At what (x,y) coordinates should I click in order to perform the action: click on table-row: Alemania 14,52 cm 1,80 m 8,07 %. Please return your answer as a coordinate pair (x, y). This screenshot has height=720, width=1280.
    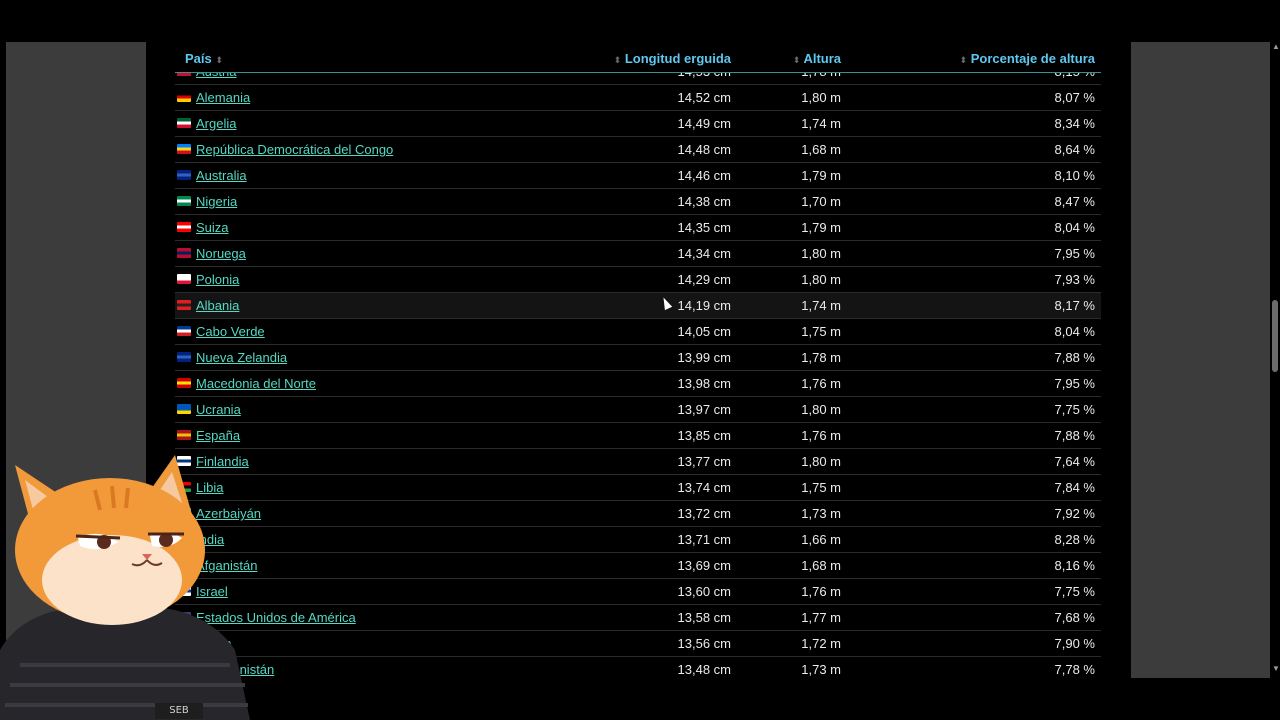
    Looking at the image, I should click on (638, 98).